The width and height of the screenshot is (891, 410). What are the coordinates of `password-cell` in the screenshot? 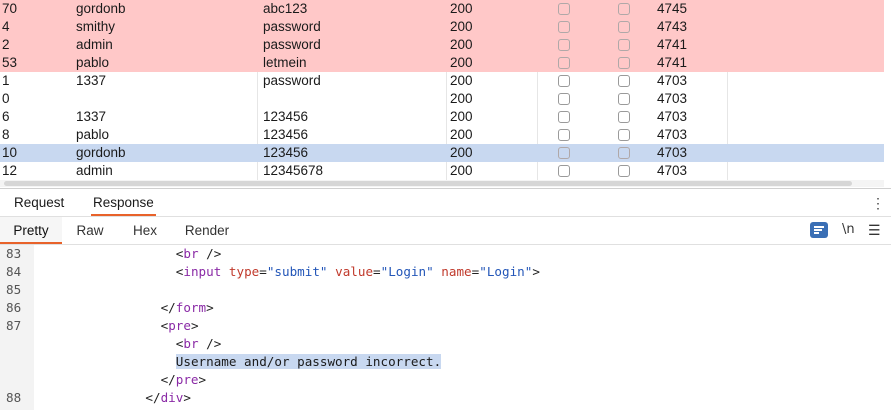 It's located at (353, 99).